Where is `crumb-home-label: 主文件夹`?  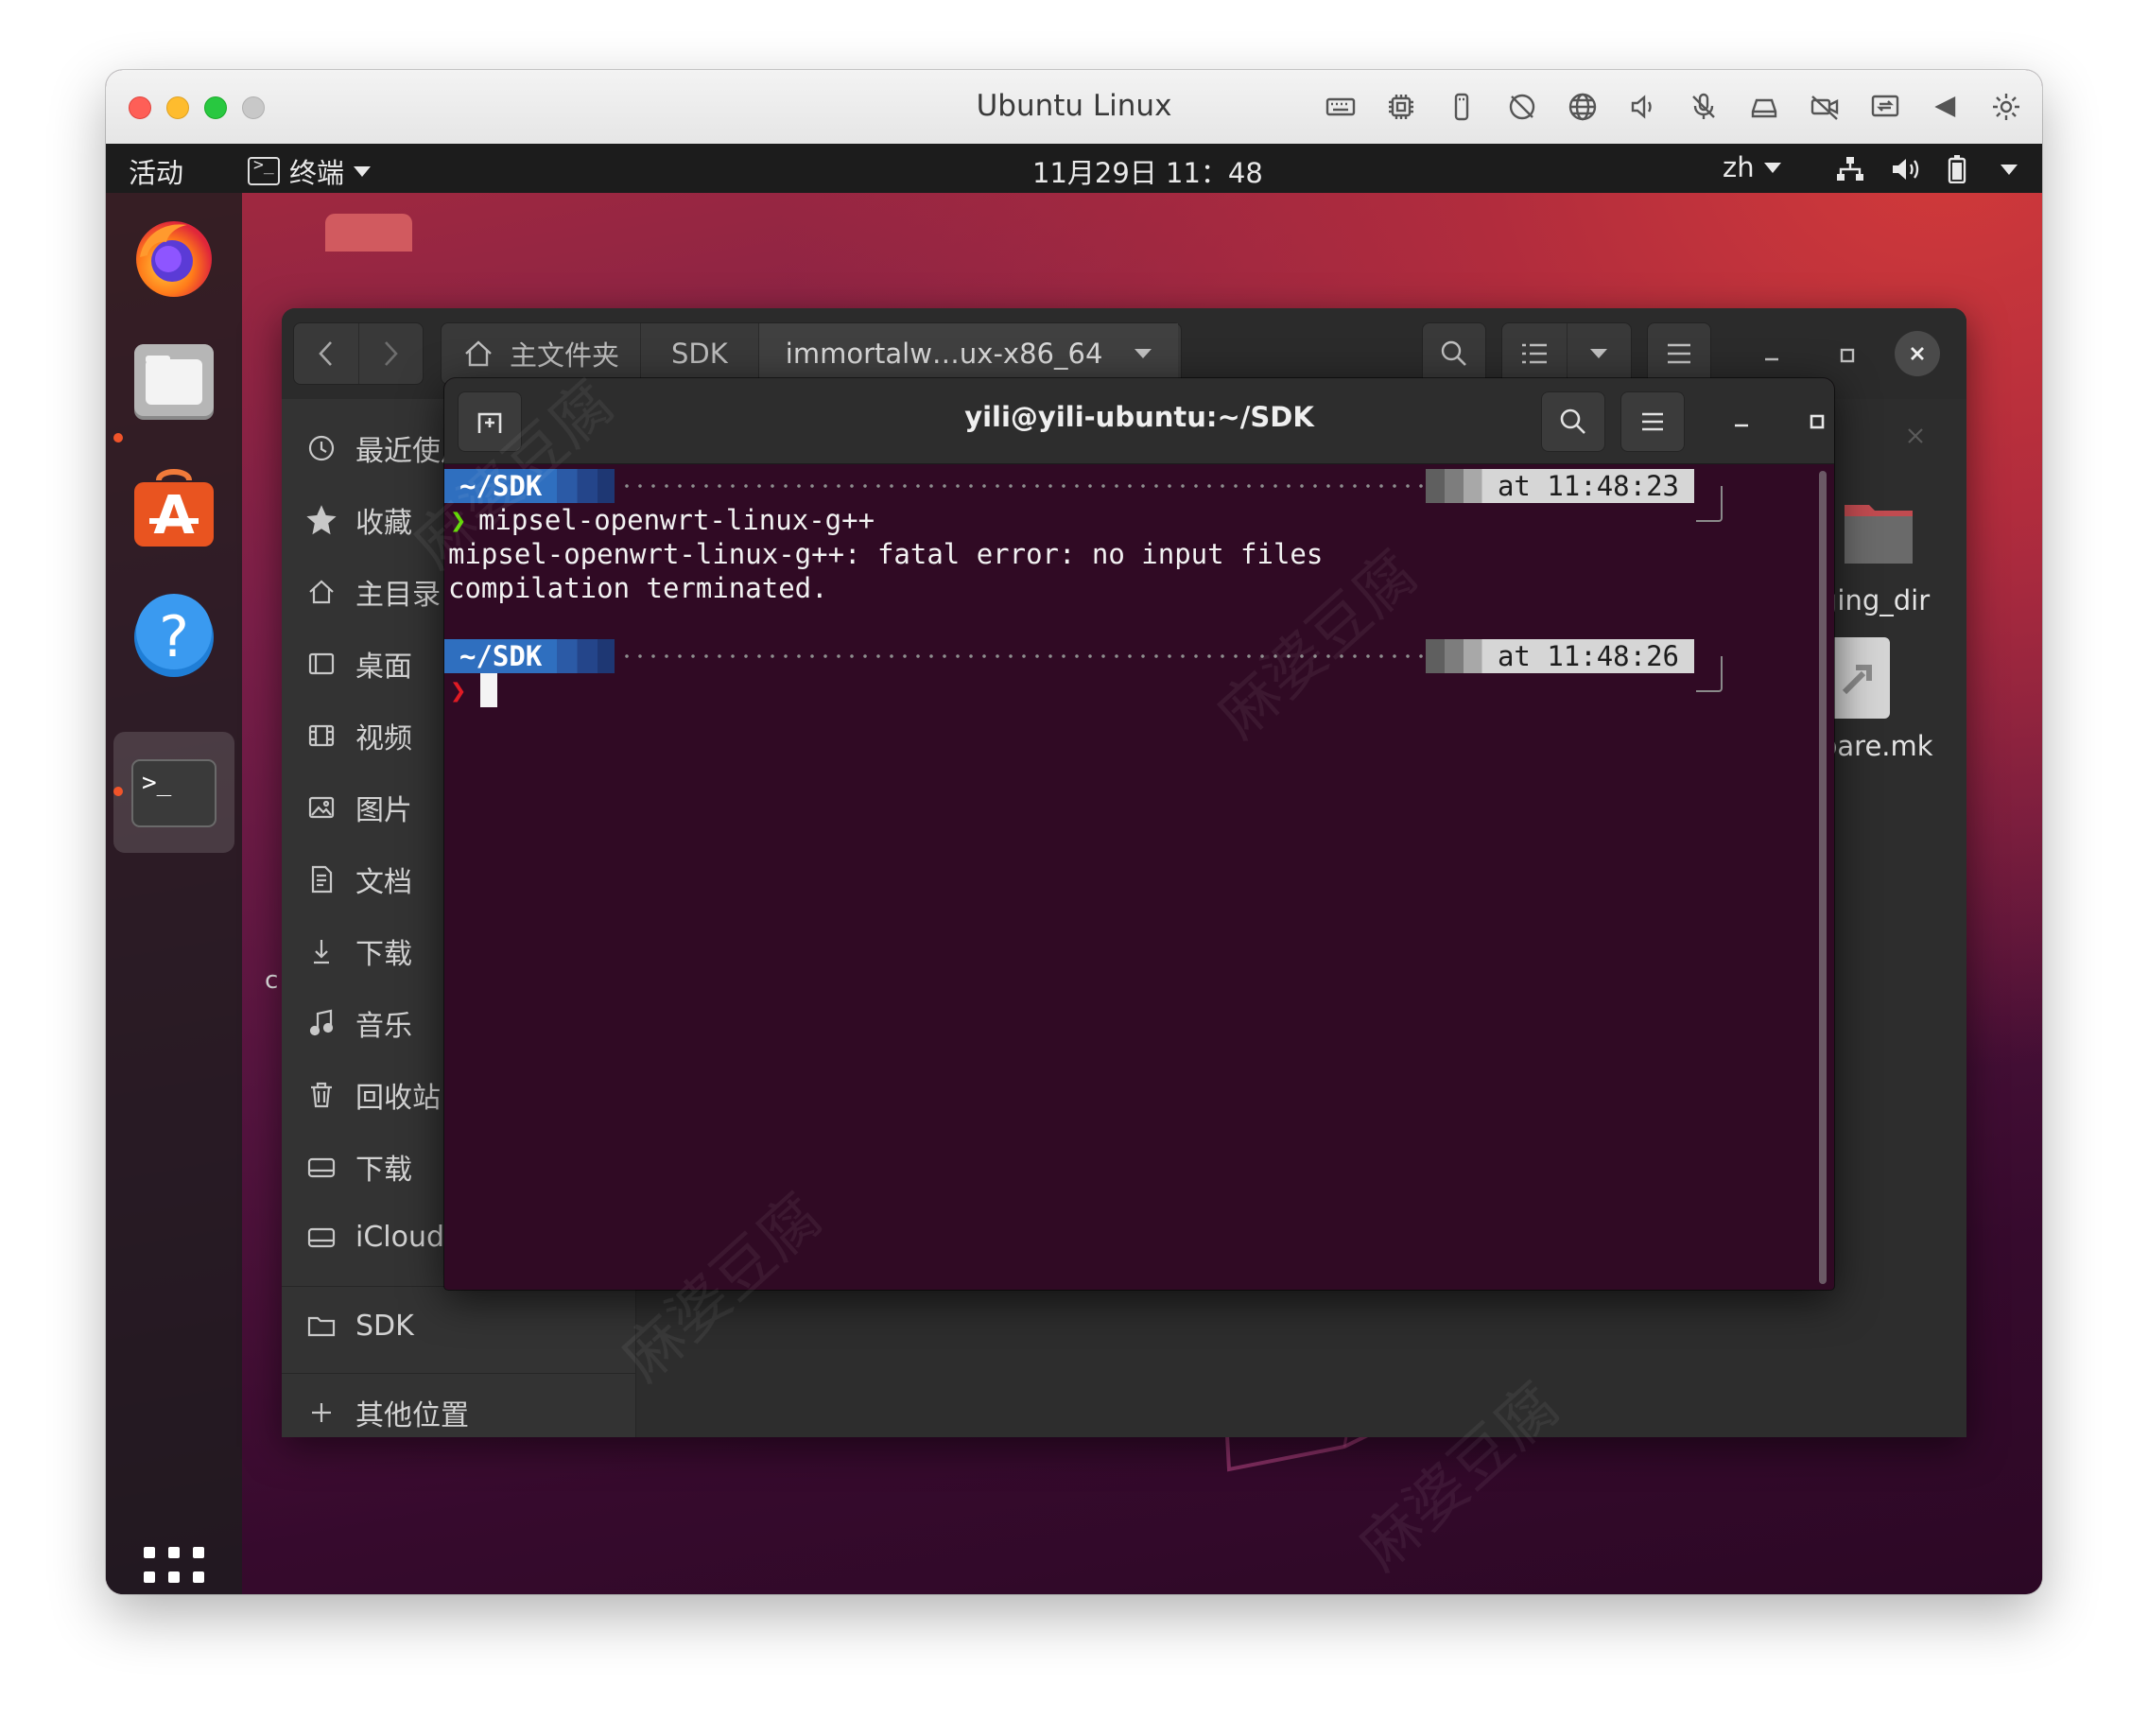
crumb-home-label: 主文件夹 is located at coordinates (565, 355).